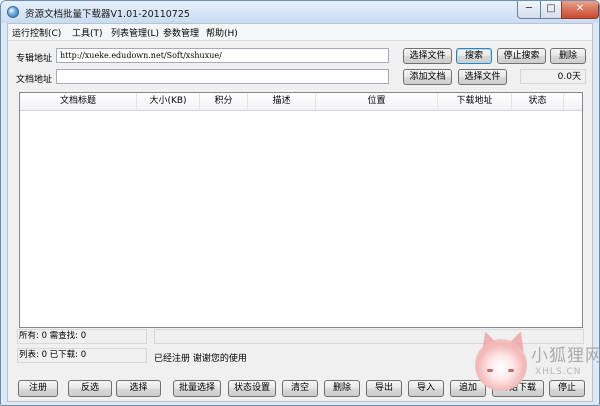  Describe the element at coordinates (384, 388) in the screenshot. I see `export-button: 导出` at that location.